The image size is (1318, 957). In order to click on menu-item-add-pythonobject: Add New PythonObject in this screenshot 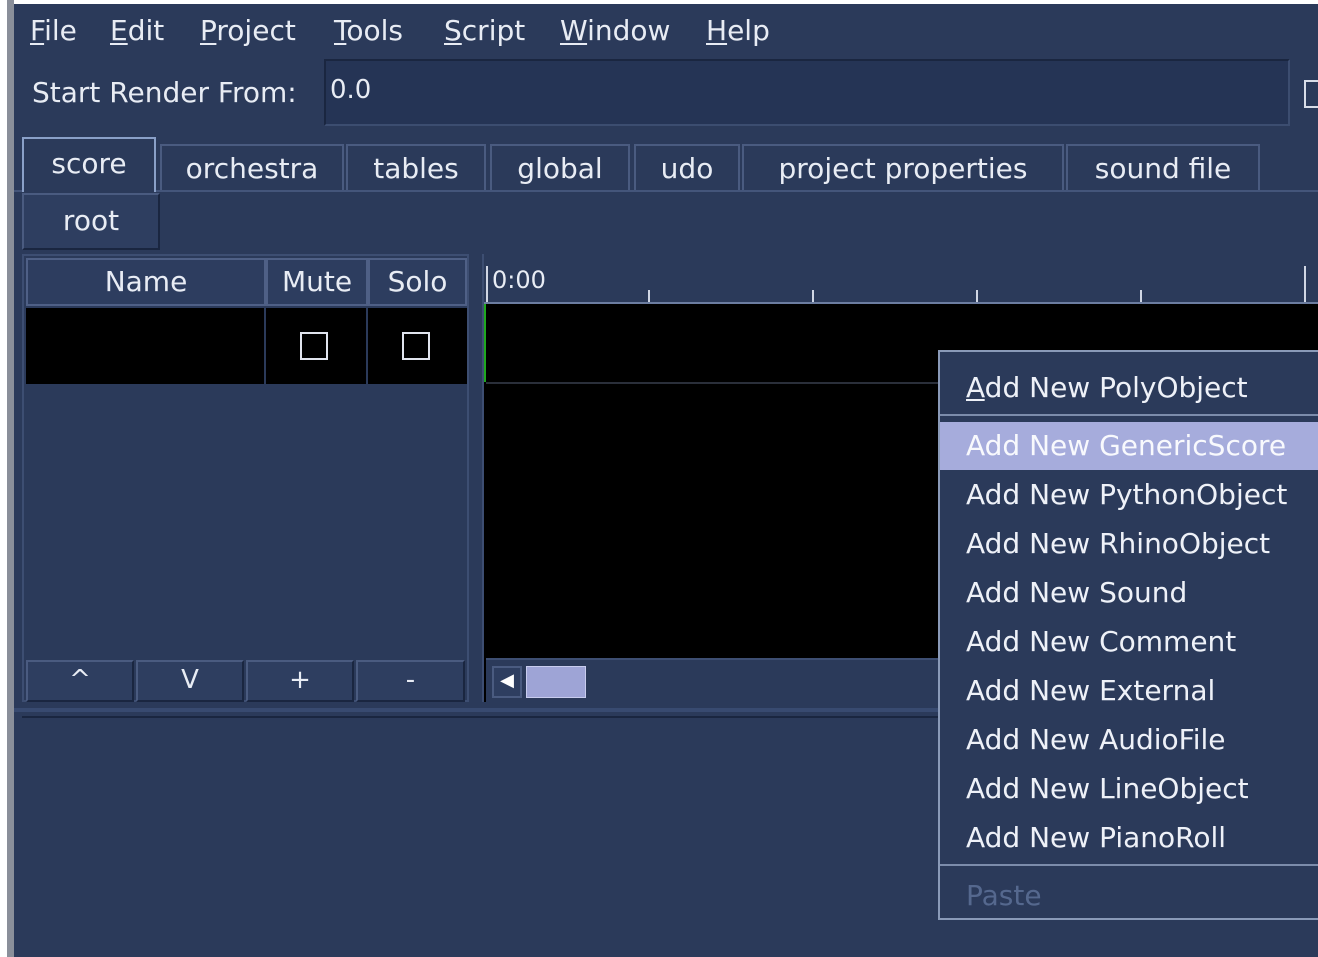, I will do `click(1129, 495)`.